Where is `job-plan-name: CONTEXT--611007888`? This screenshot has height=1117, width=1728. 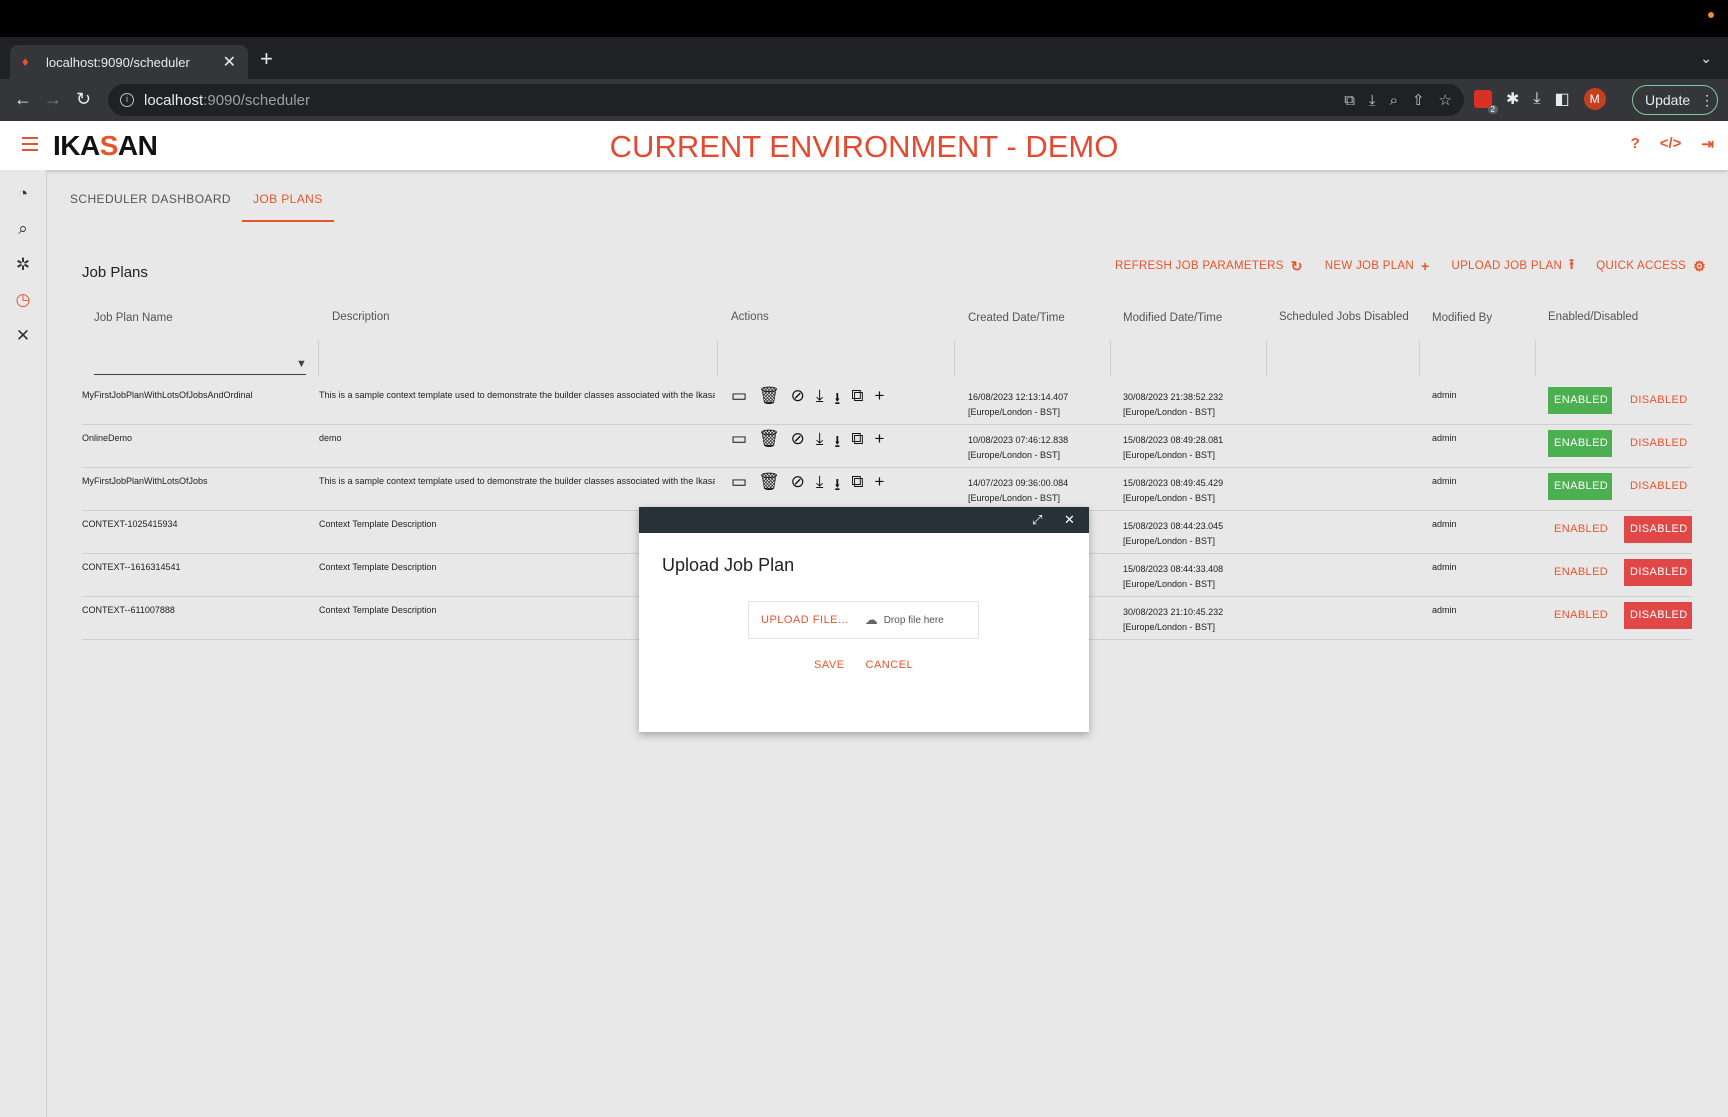 job-plan-name: CONTEXT--611007888 is located at coordinates (128, 610).